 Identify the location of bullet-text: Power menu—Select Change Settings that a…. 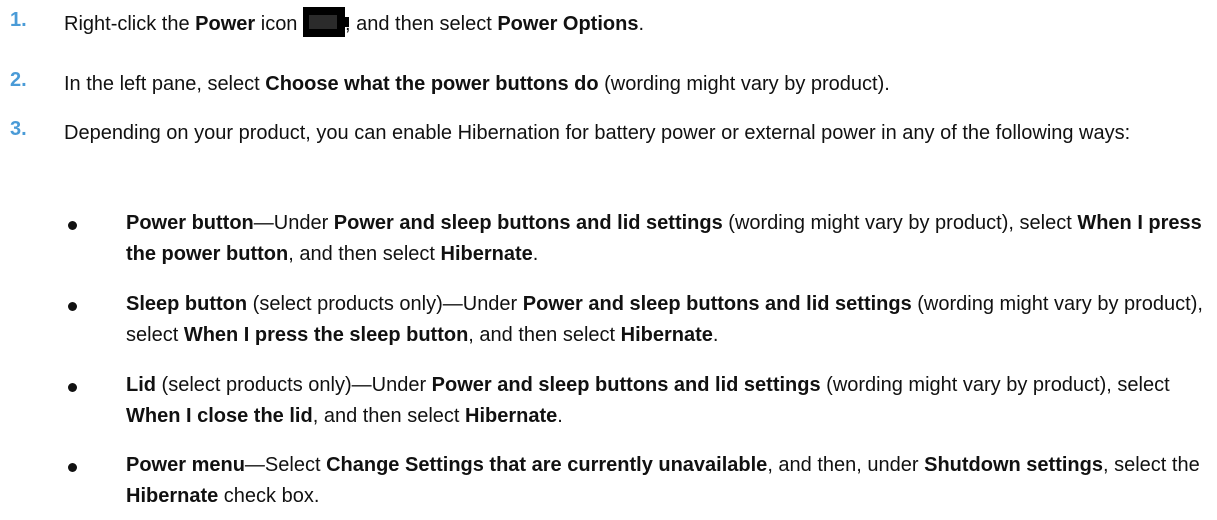
(663, 480).